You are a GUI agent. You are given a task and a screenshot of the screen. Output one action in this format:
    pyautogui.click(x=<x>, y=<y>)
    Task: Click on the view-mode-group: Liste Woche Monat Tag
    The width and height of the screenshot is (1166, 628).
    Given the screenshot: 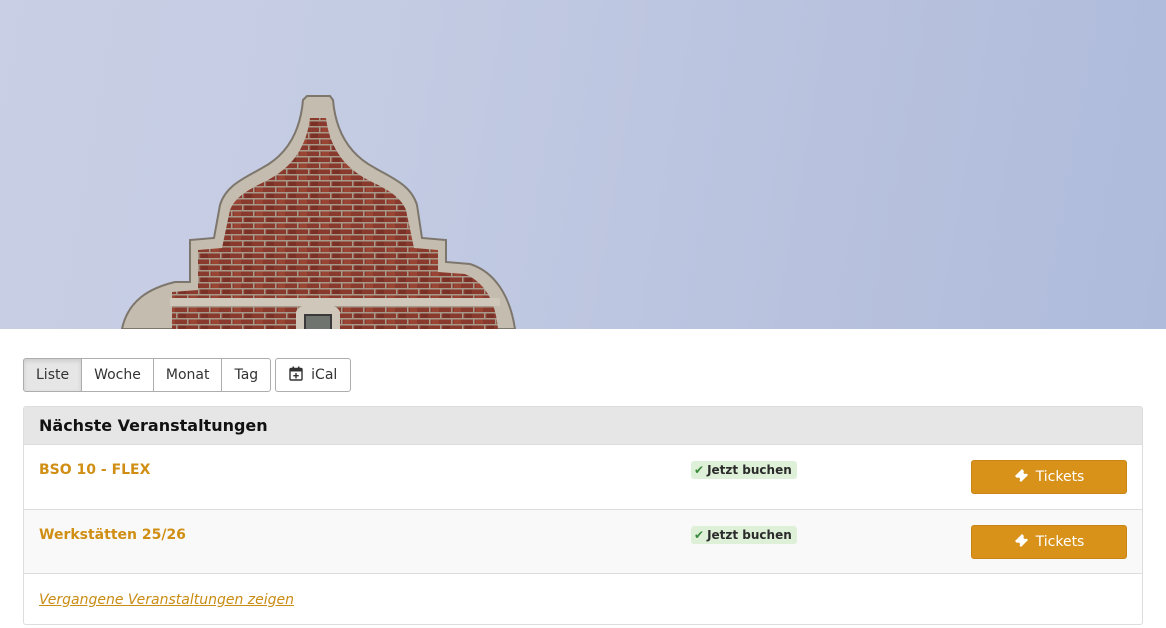 What is the action you would take?
    pyautogui.click(x=147, y=375)
    